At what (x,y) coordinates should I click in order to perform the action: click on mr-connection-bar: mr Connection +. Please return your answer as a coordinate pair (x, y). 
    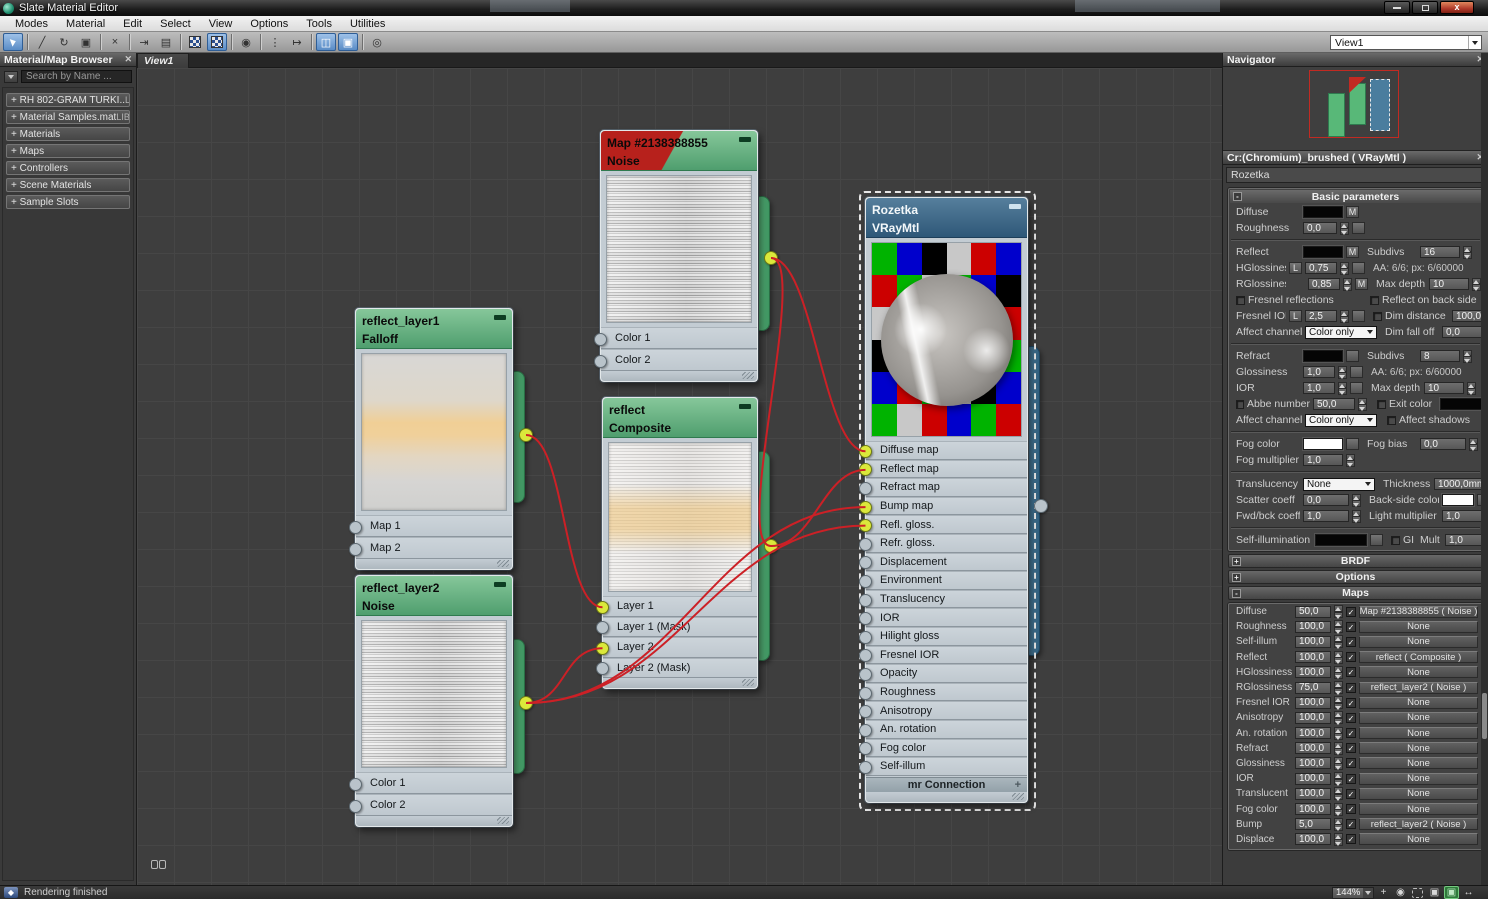
    Looking at the image, I should click on (946, 784).